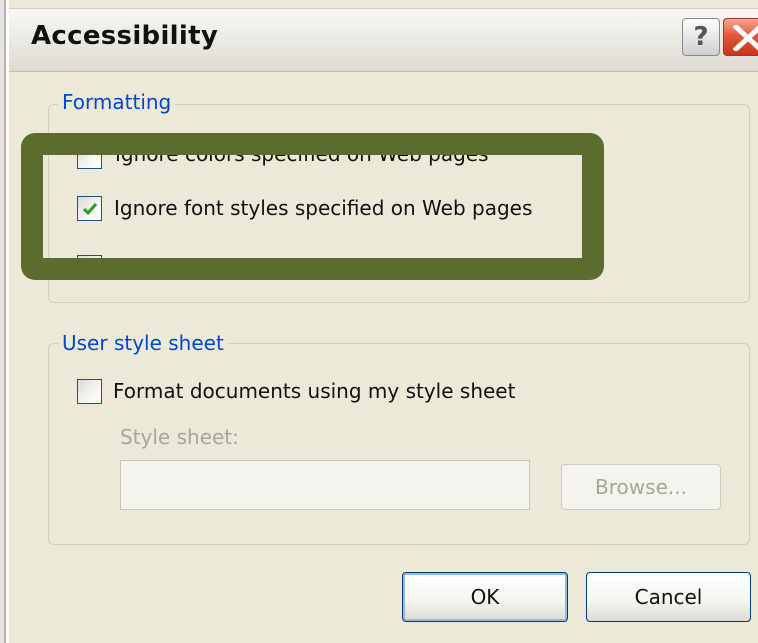  Describe the element at coordinates (325, 485) in the screenshot. I see `style-sheet-input` at that location.